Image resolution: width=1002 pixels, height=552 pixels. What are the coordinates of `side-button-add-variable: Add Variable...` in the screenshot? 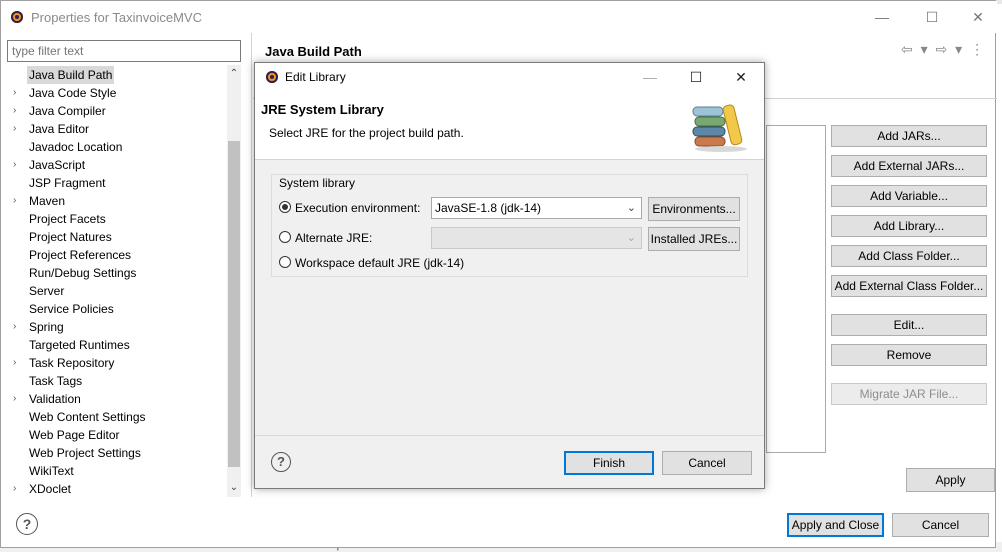 It's located at (909, 196).